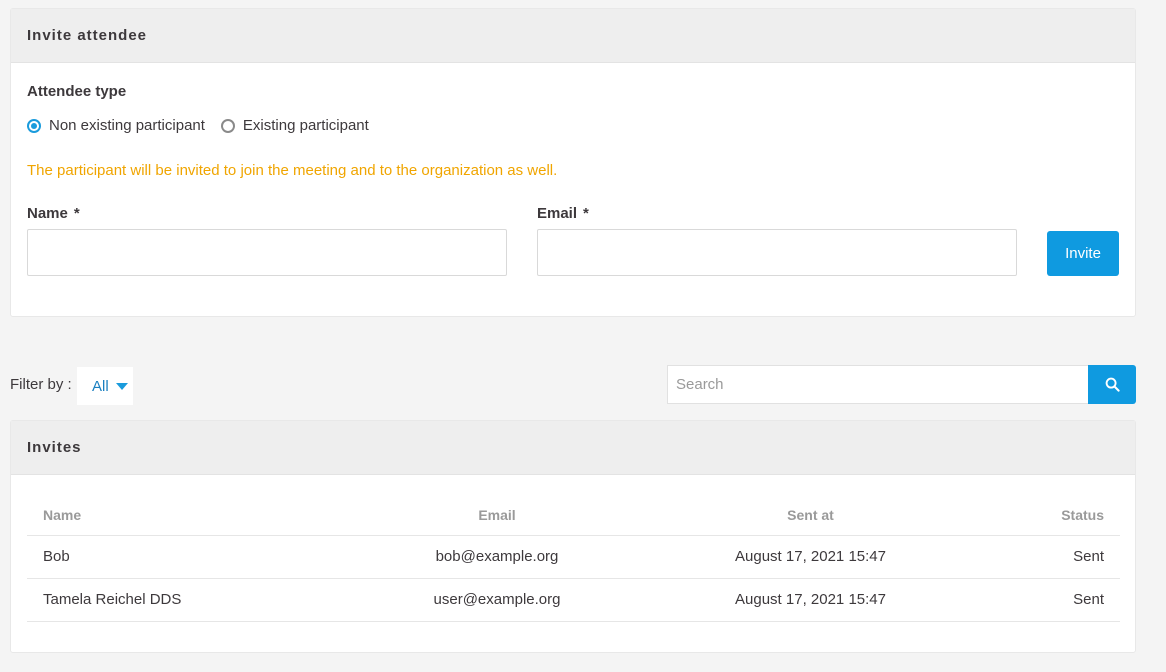 The height and width of the screenshot is (672, 1166). What do you see at coordinates (497, 515) in the screenshot?
I see `column-header-email: Email` at bounding box center [497, 515].